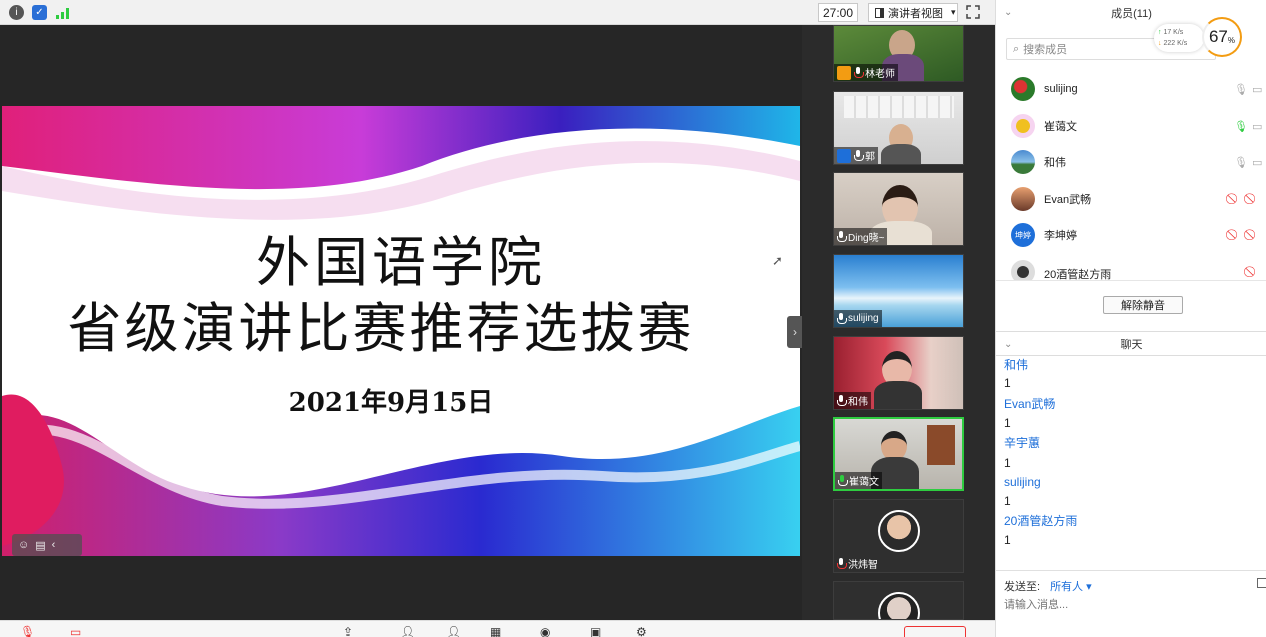 This screenshot has height=637, width=1266. Describe the element at coordinates (549, 631) in the screenshot. I see `record-icon: ◉` at that location.